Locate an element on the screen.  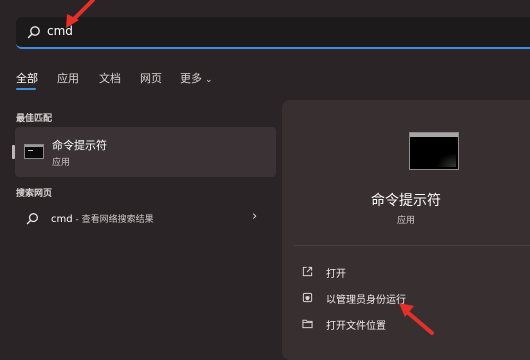
annotation-arrow-admin is located at coordinates (419, 322).